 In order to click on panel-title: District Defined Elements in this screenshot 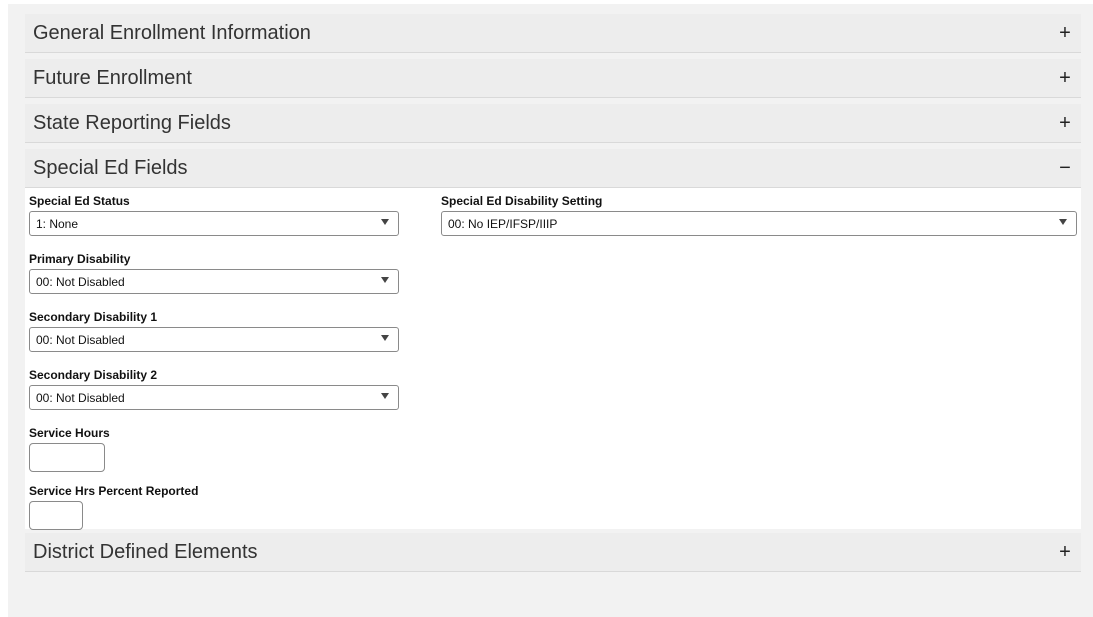, I will do `click(145, 551)`.